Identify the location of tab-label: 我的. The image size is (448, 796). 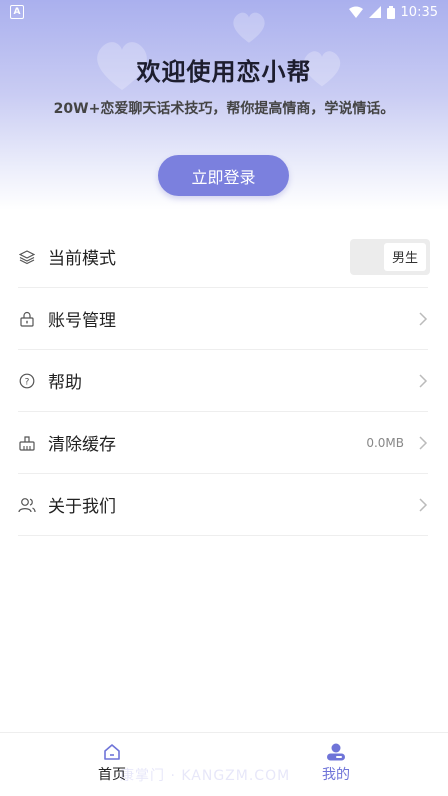
(336, 775).